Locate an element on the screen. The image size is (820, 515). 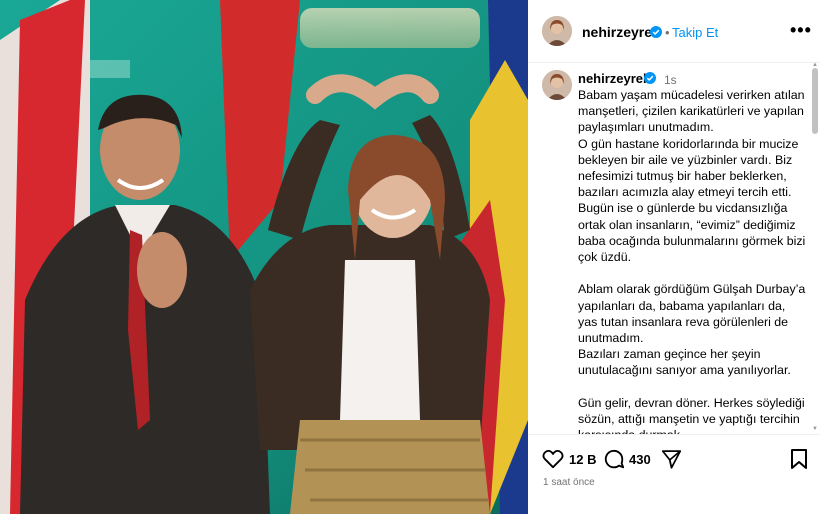
caption-author-avatar is located at coordinates (557, 85).